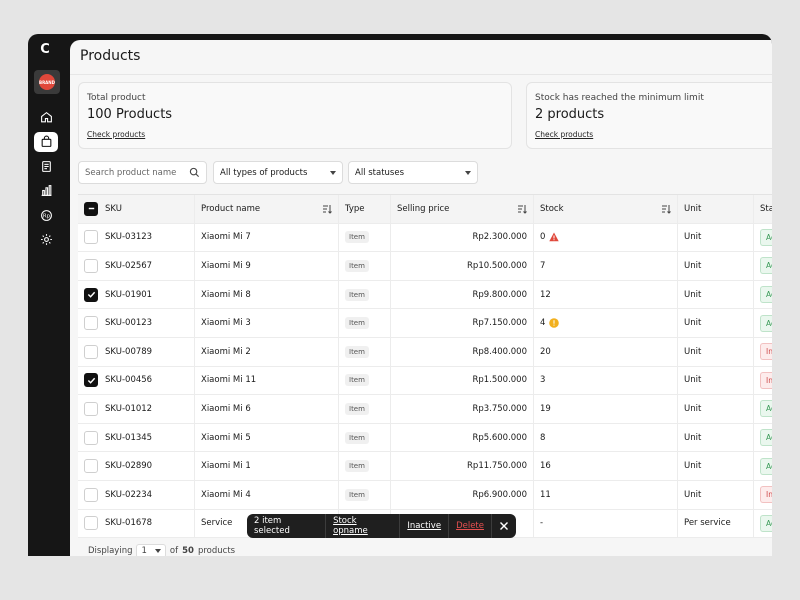 The image size is (800, 600). Describe the element at coordinates (707, 523) in the screenshot. I see `unit-value: Per service` at that location.